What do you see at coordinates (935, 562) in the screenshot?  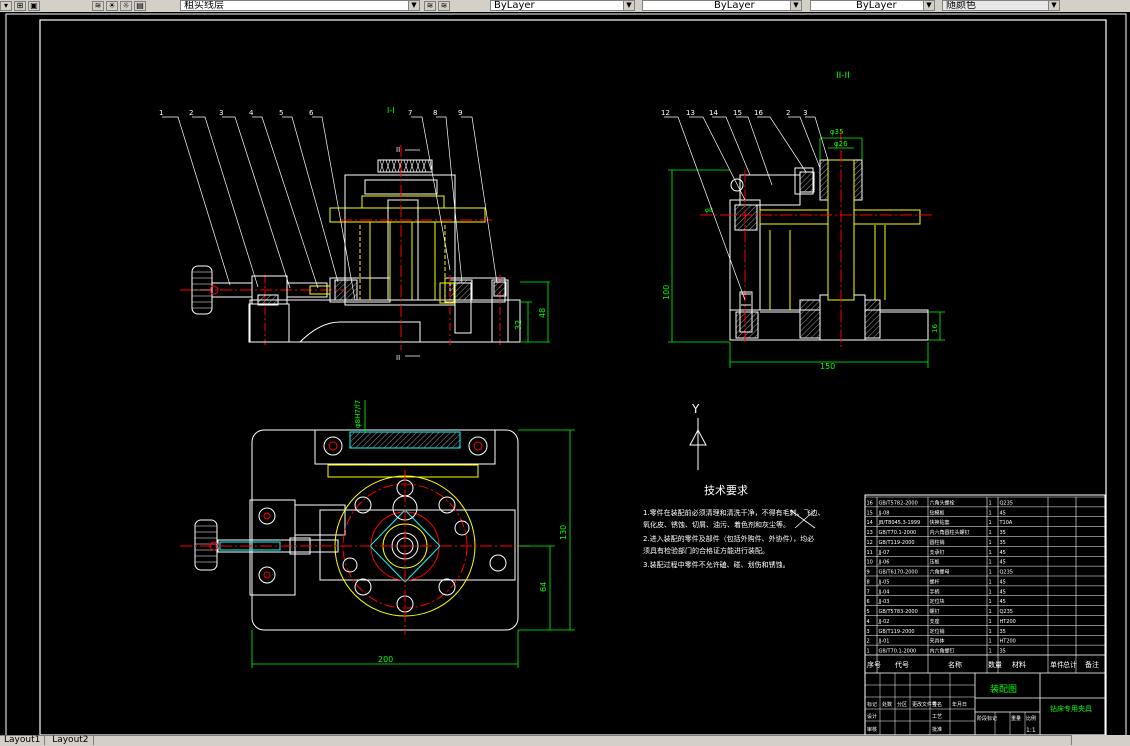 I see `bom-cell: 压板` at bounding box center [935, 562].